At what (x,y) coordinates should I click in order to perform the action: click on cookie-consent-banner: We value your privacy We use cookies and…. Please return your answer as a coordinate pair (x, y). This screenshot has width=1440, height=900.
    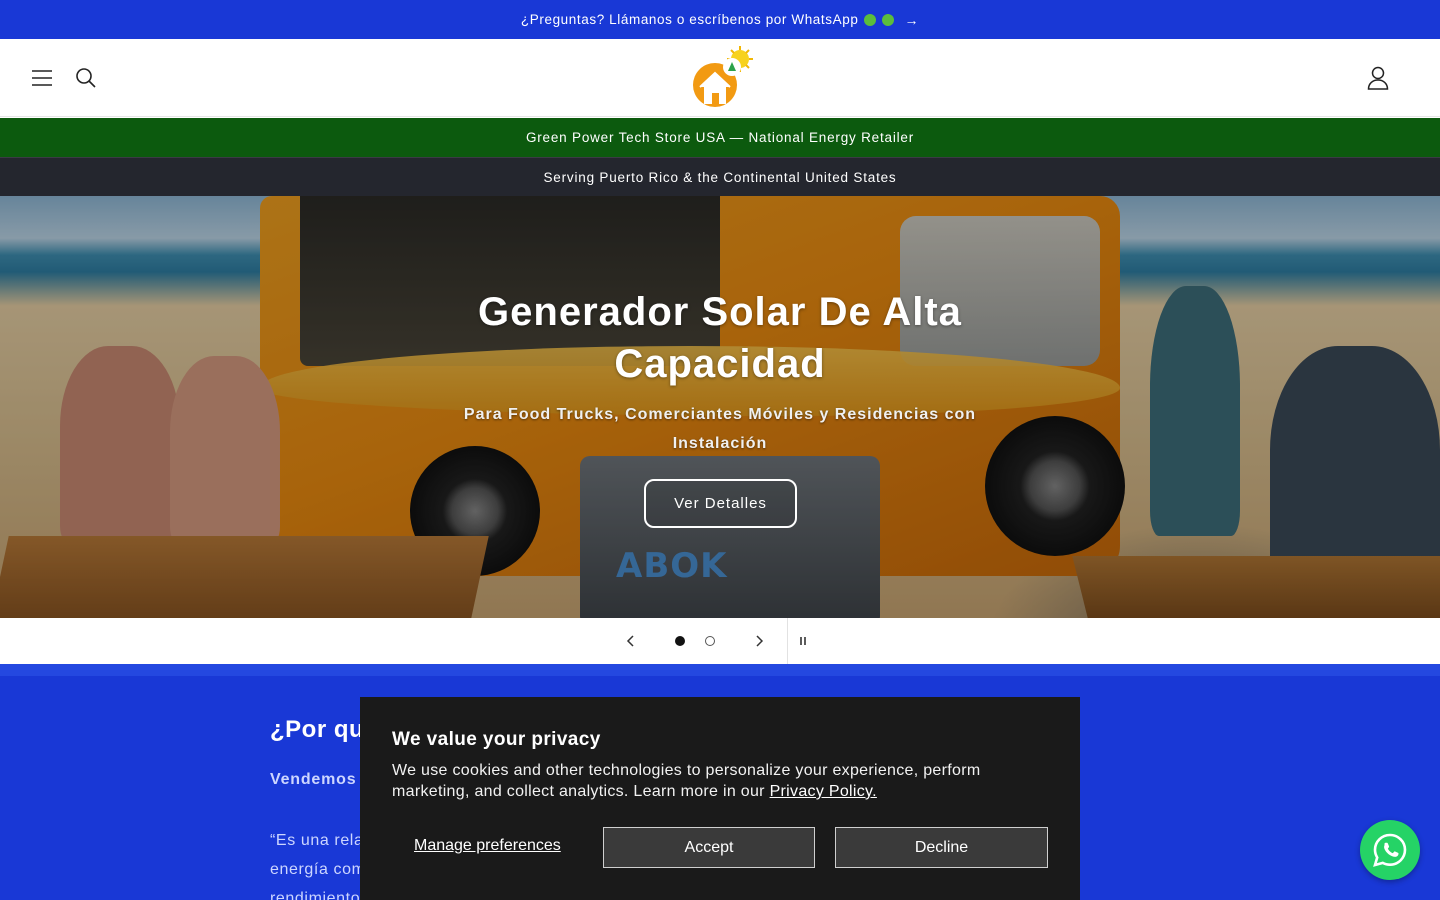
    Looking at the image, I should click on (720, 798).